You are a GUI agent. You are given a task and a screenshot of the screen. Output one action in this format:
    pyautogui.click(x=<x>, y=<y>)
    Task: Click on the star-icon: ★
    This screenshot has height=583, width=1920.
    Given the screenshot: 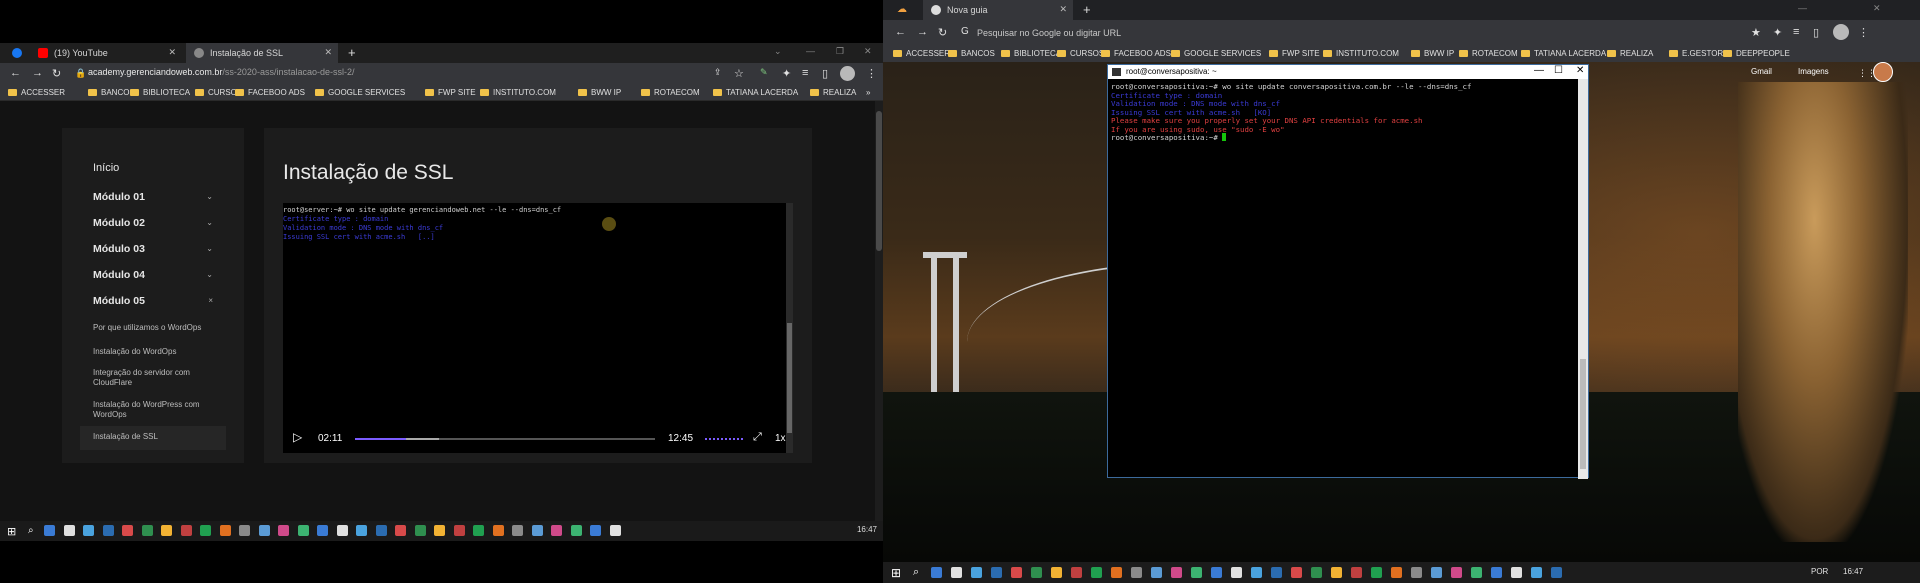 What is the action you would take?
    pyautogui.click(x=1756, y=32)
    